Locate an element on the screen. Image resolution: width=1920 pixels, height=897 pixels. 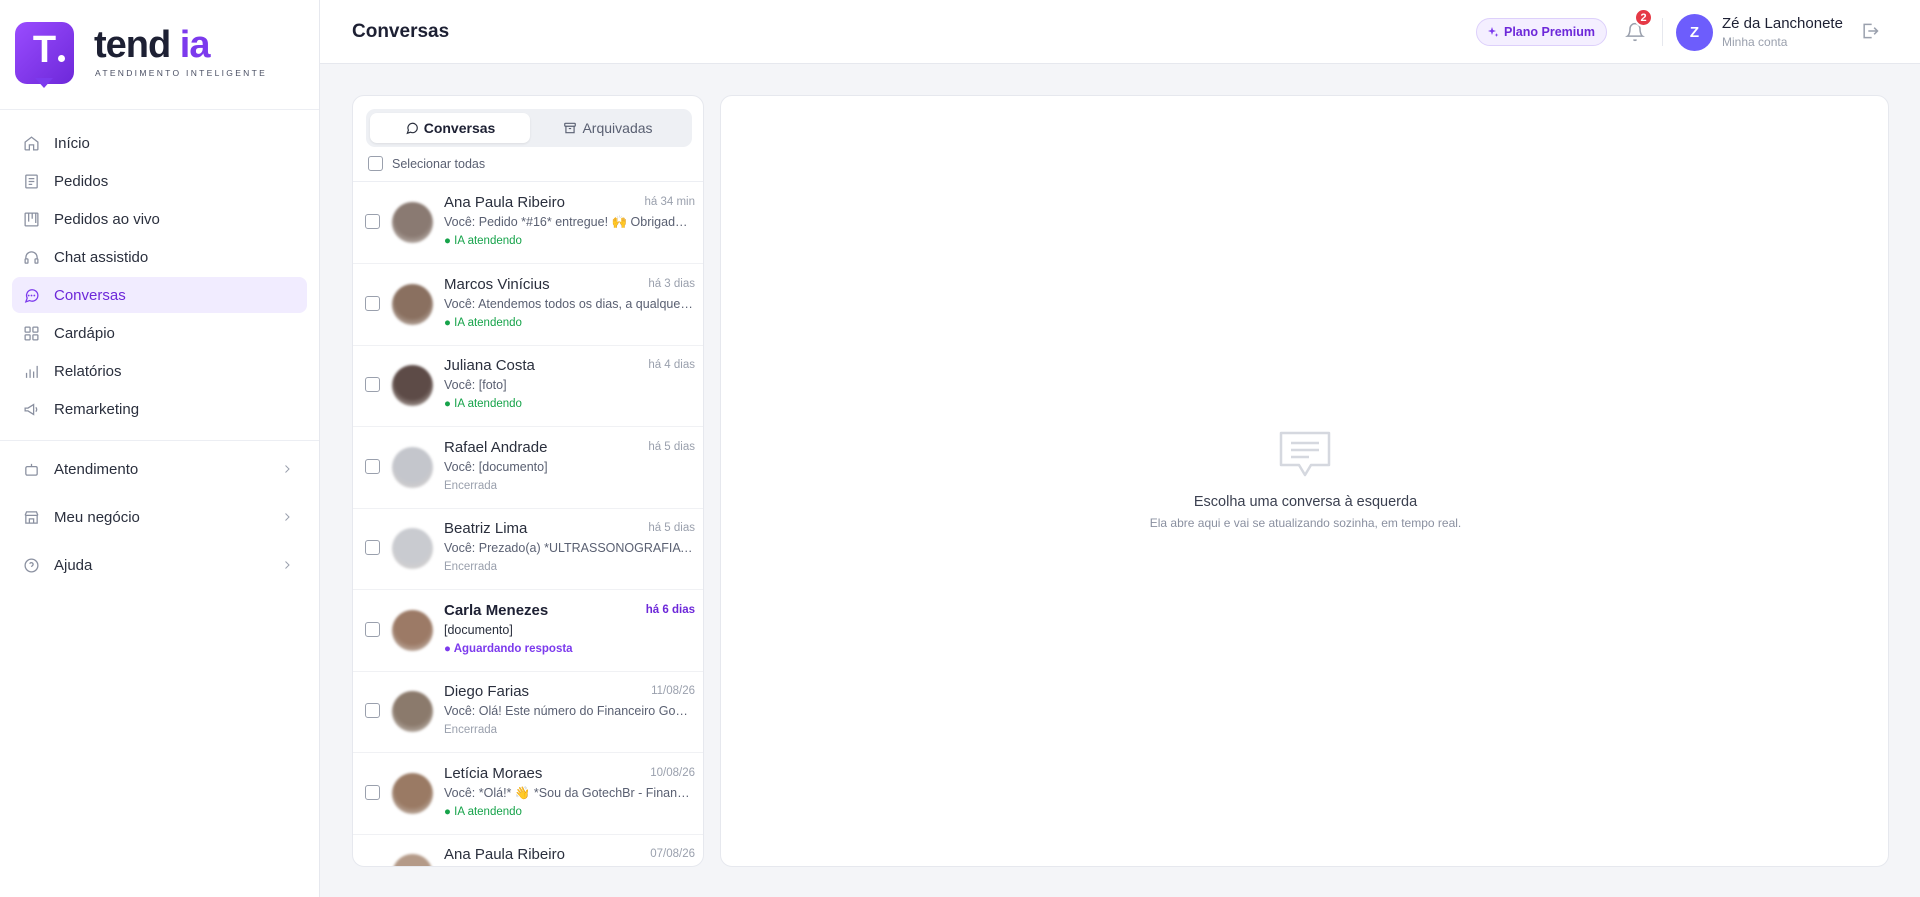
notification-badge: 2 is located at coordinates (1643, 17).